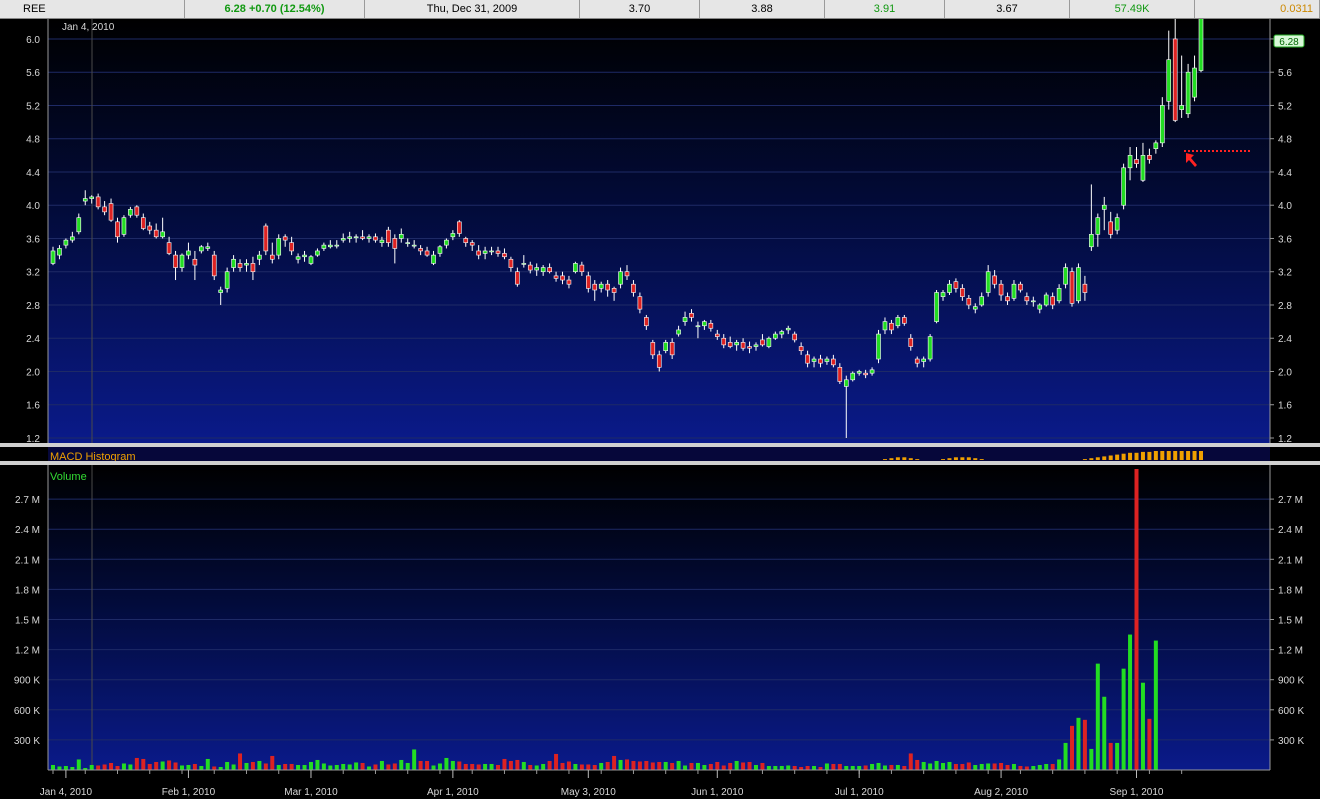  I want to click on panel-splitter-top, so click(660, 445).